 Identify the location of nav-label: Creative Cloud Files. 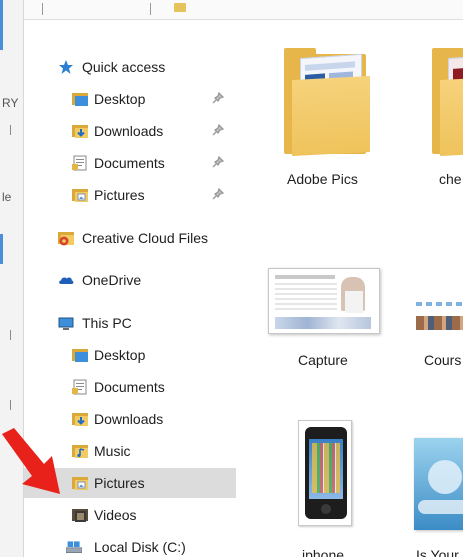
(145, 238).